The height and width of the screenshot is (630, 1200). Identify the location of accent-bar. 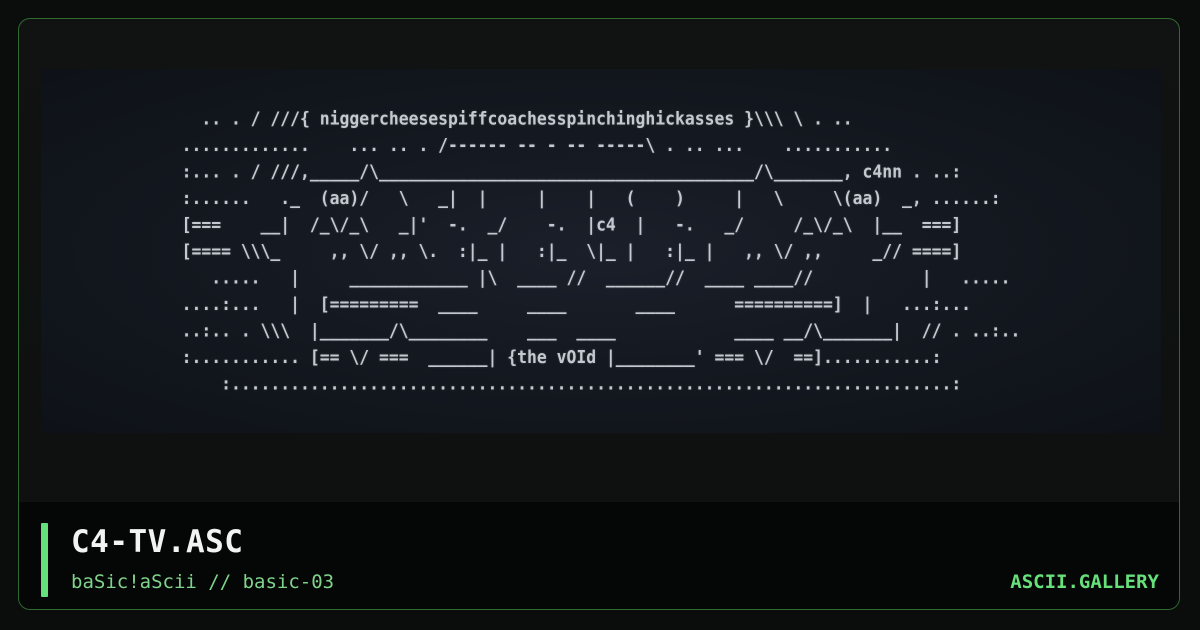
(44, 560).